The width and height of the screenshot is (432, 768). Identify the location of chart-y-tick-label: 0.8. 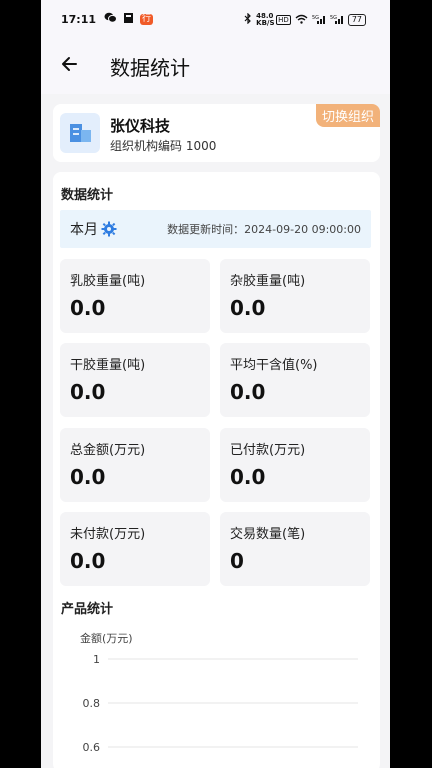
(92, 703).